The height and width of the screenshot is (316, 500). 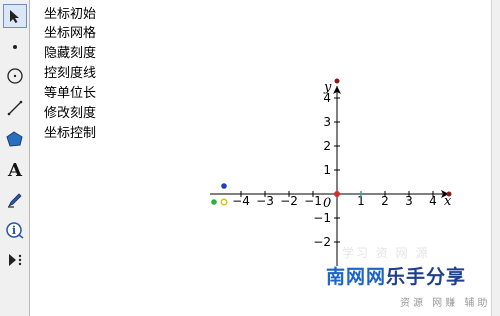 What do you see at coordinates (327, 170) in the screenshot?
I see `y-tick-label: 1` at bounding box center [327, 170].